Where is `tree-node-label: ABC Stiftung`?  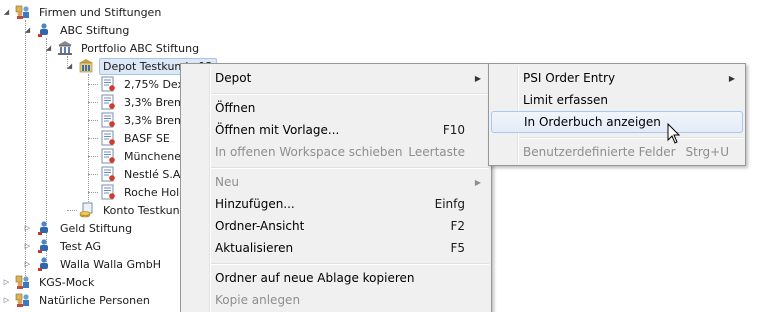
tree-node-label: ABC Stiftung is located at coordinates (95, 30).